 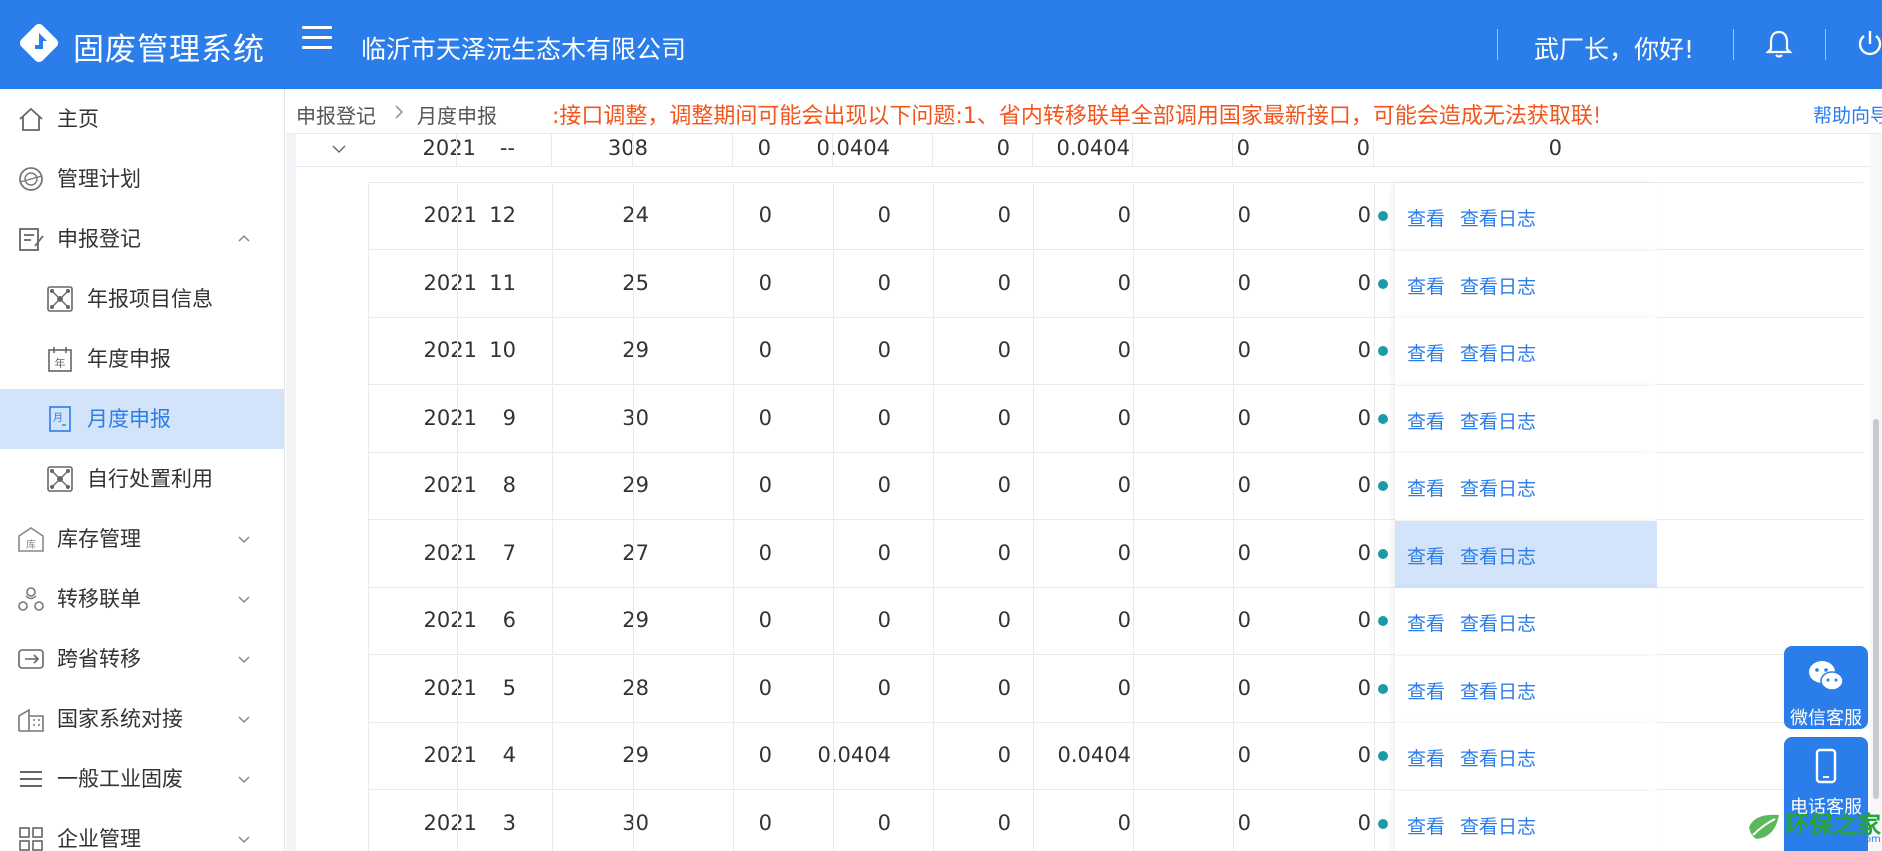 What do you see at coordinates (78, 119) in the screenshot?
I see `sidebar-item-label: 主页` at bounding box center [78, 119].